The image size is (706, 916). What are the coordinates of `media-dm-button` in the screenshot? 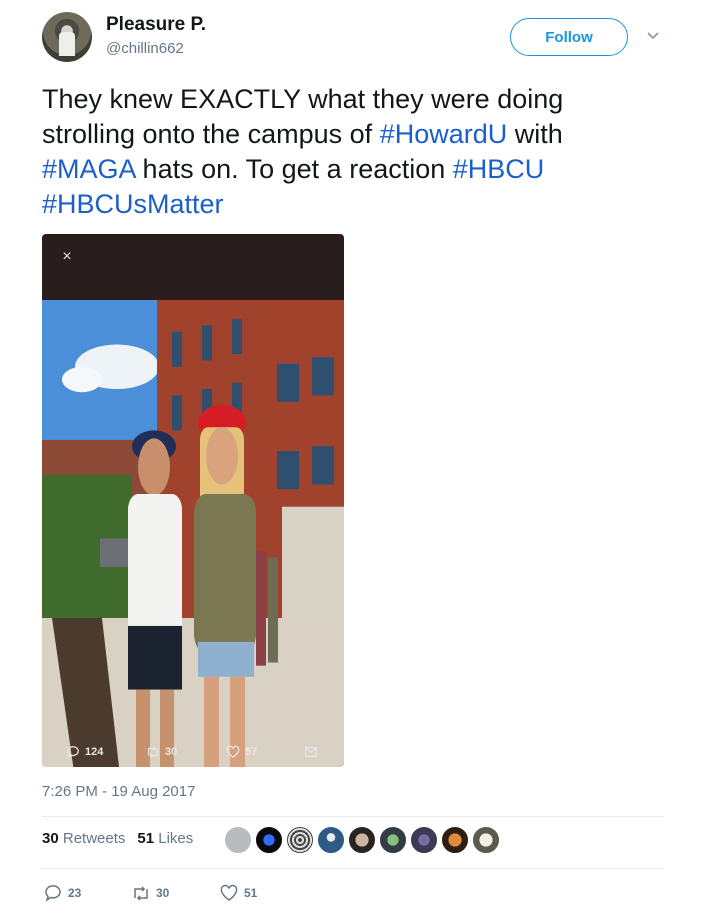 It's located at (311, 752).